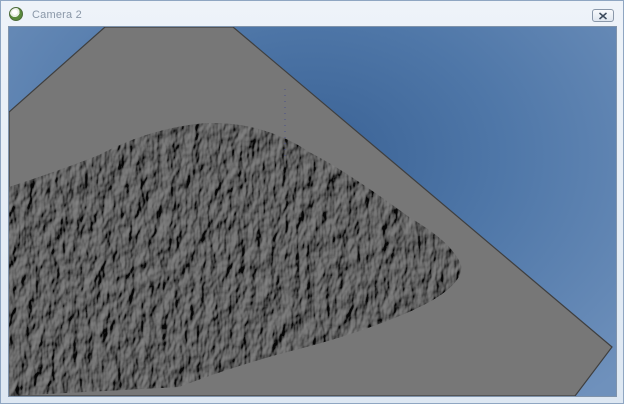 The width and height of the screenshot is (624, 404). Describe the element at coordinates (16, 14) in the screenshot. I see `app-icon` at that location.